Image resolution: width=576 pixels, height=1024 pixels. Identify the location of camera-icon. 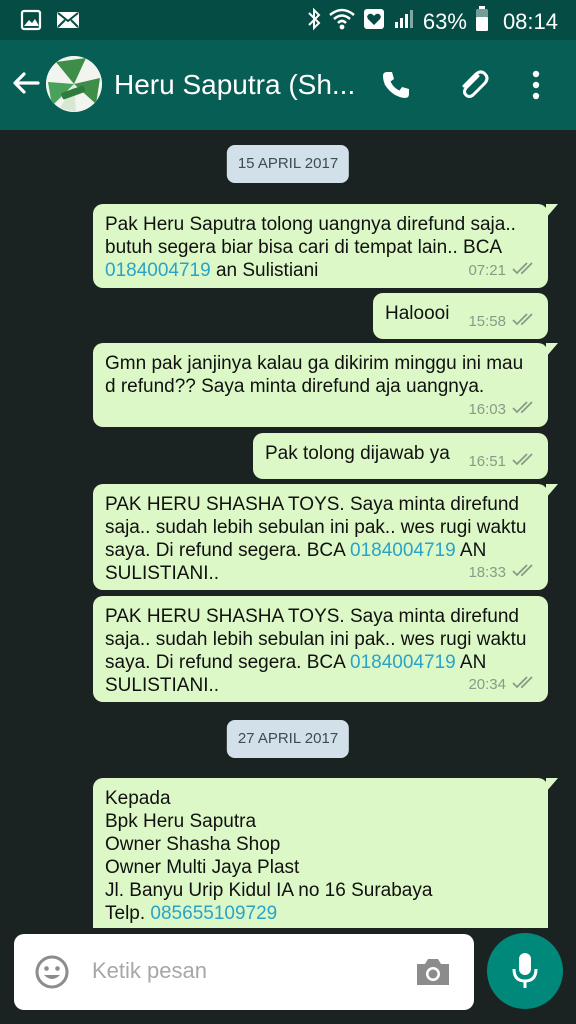
(433, 974).